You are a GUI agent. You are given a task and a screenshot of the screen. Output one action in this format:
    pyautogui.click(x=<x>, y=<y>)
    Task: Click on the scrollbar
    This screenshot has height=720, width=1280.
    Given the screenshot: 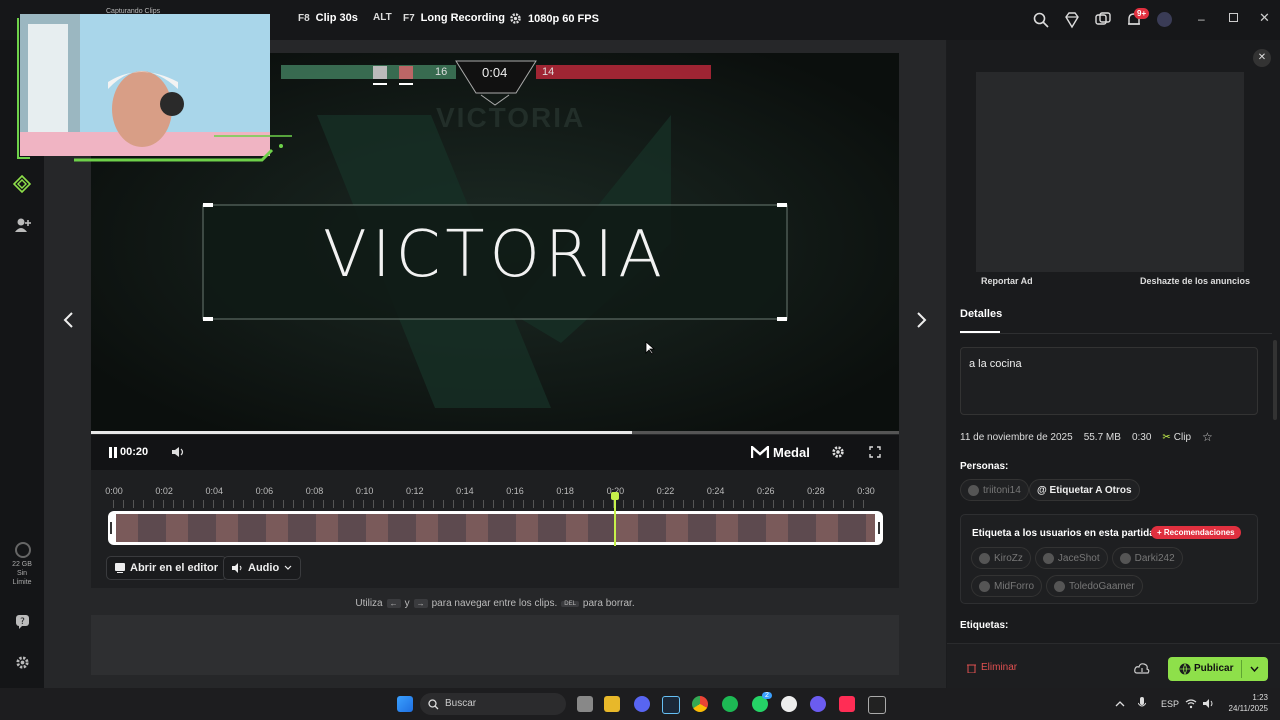 What is the action you would take?
    pyautogui.click(x=1275, y=380)
    